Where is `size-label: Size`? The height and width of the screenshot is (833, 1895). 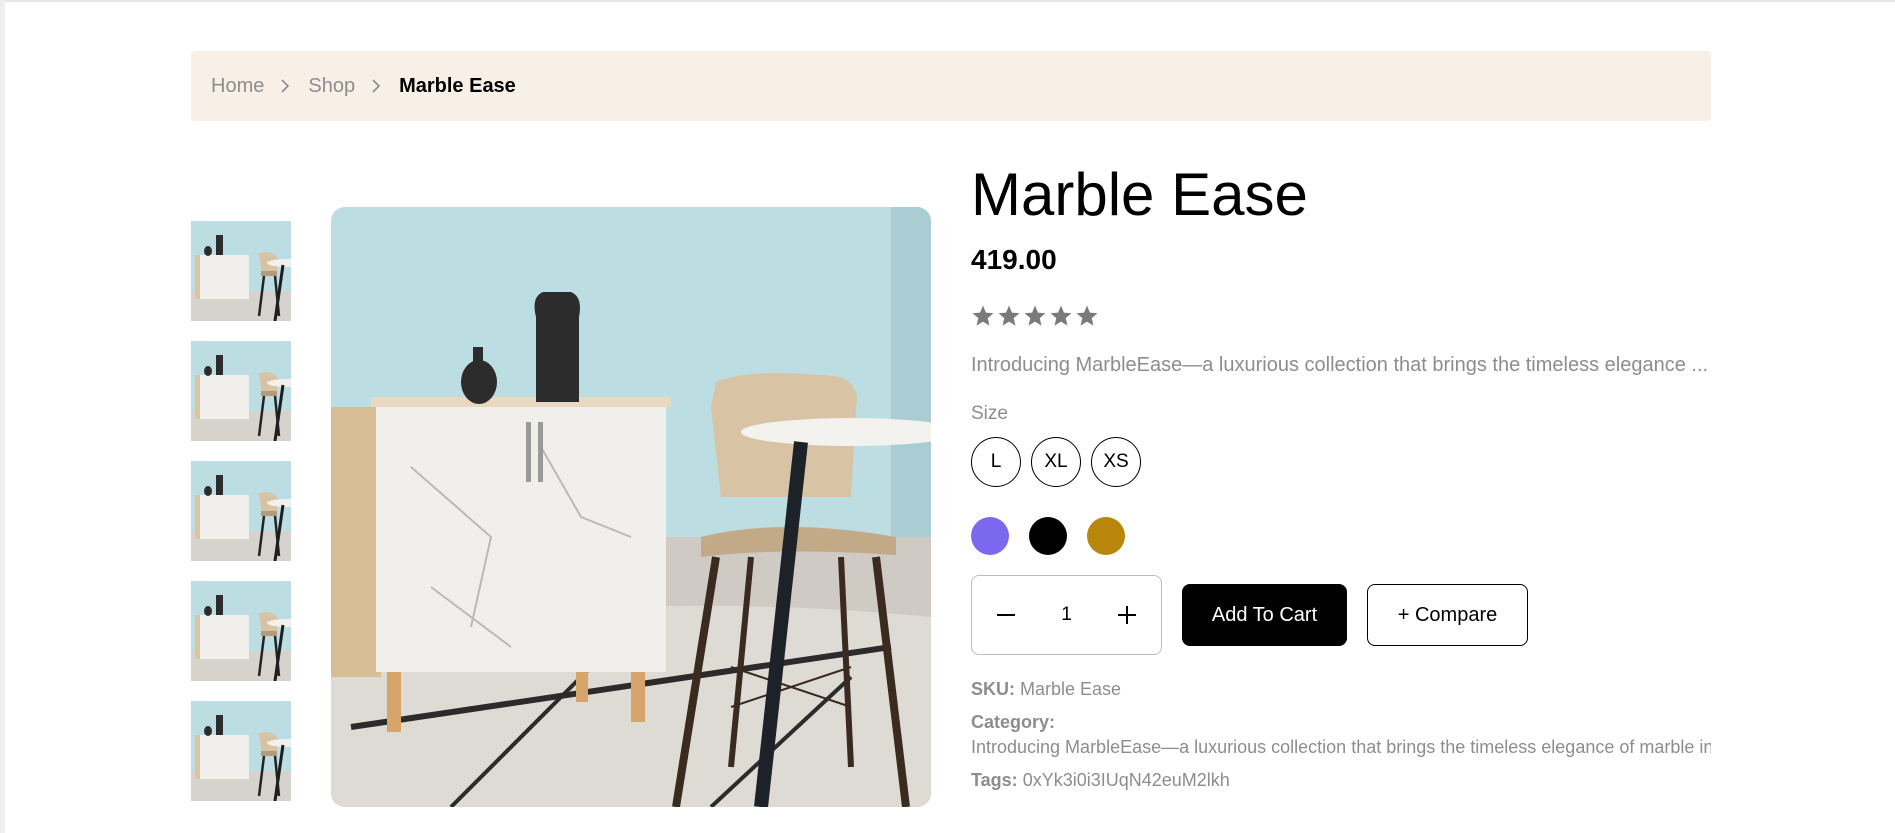
size-label: Size is located at coordinates (989, 413).